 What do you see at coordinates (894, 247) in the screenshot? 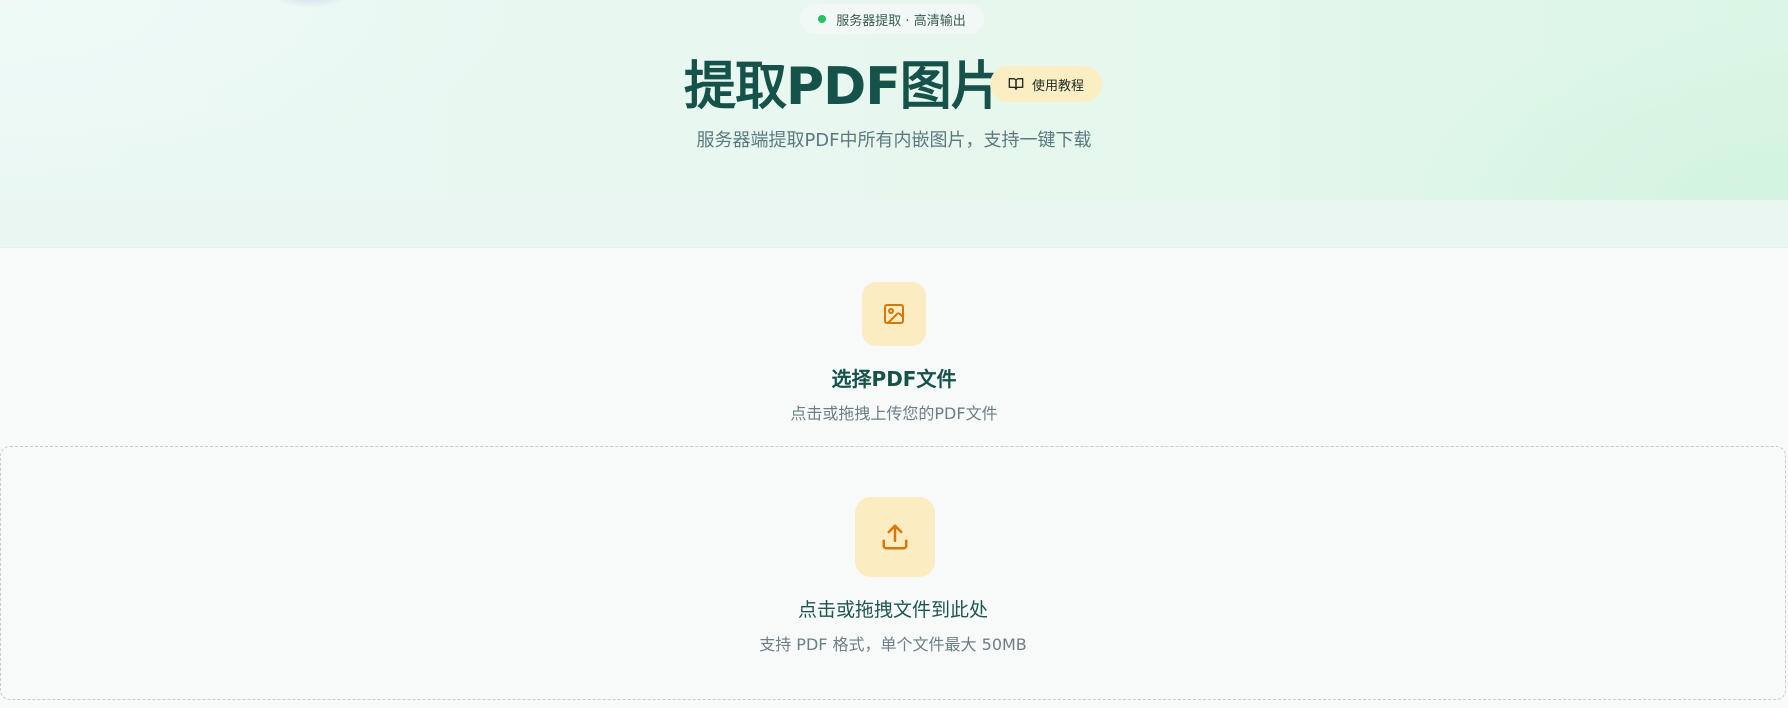
I see `hero-divider` at bounding box center [894, 247].